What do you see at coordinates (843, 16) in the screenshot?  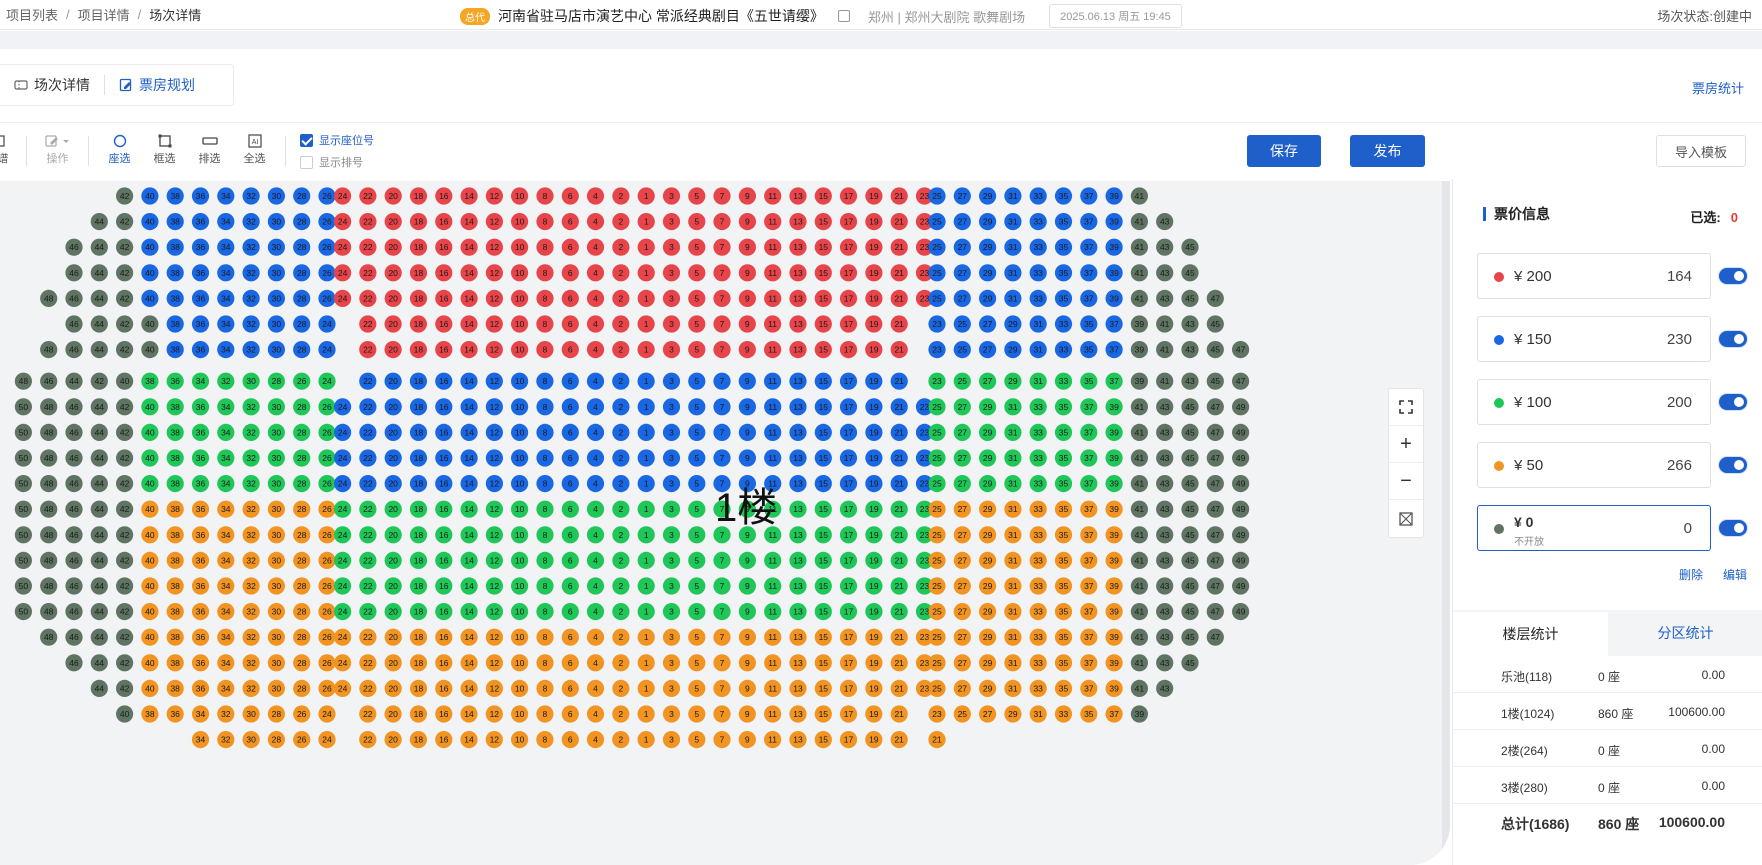 I see `copy-icon` at bounding box center [843, 16].